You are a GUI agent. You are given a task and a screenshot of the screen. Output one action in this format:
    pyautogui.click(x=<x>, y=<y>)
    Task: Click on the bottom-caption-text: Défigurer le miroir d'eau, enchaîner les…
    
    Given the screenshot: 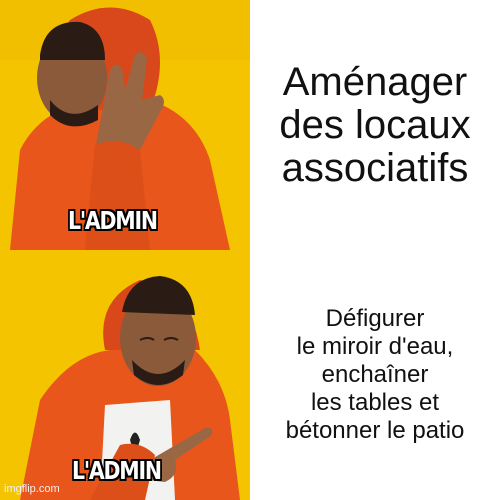 What is the action you would take?
    pyautogui.click(x=375, y=374)
    